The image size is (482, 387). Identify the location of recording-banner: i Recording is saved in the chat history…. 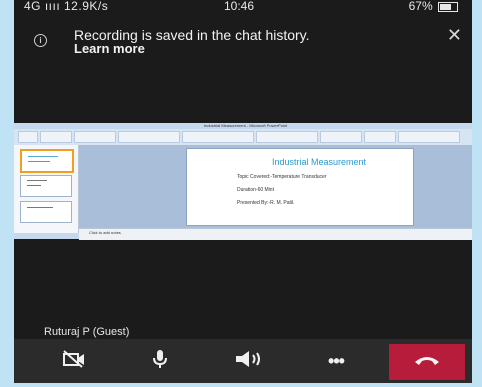
(243, 42).